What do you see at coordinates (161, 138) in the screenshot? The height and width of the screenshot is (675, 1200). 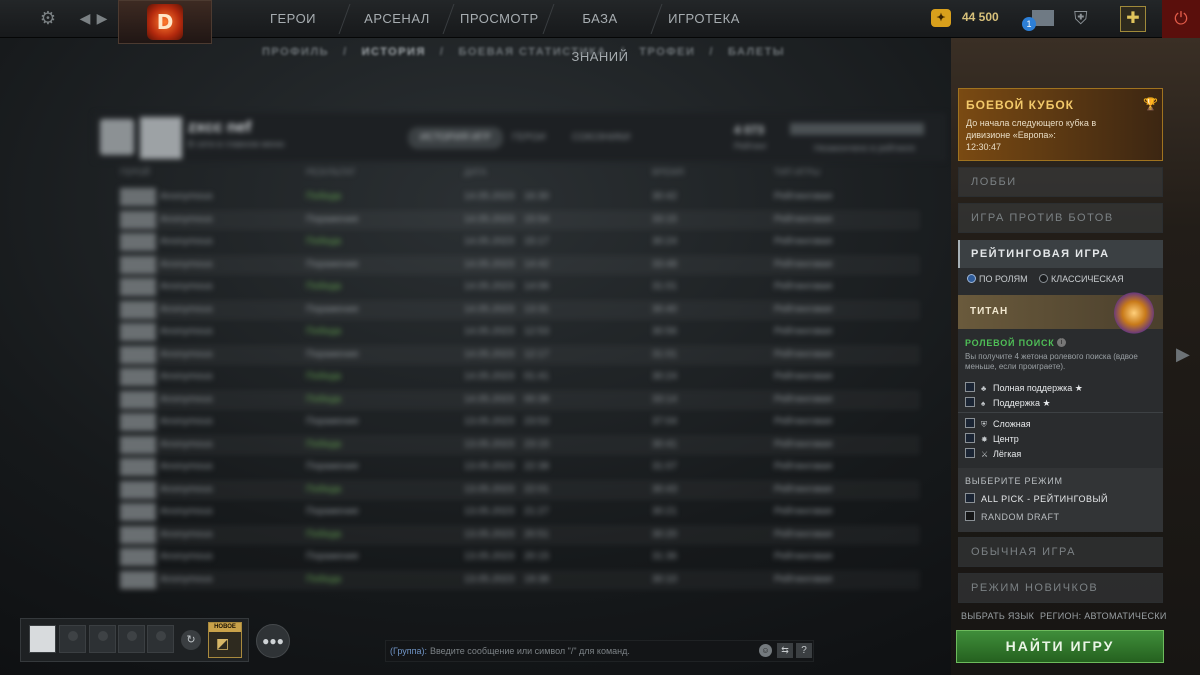 I see `avatar` at bounding box center [161, 138].